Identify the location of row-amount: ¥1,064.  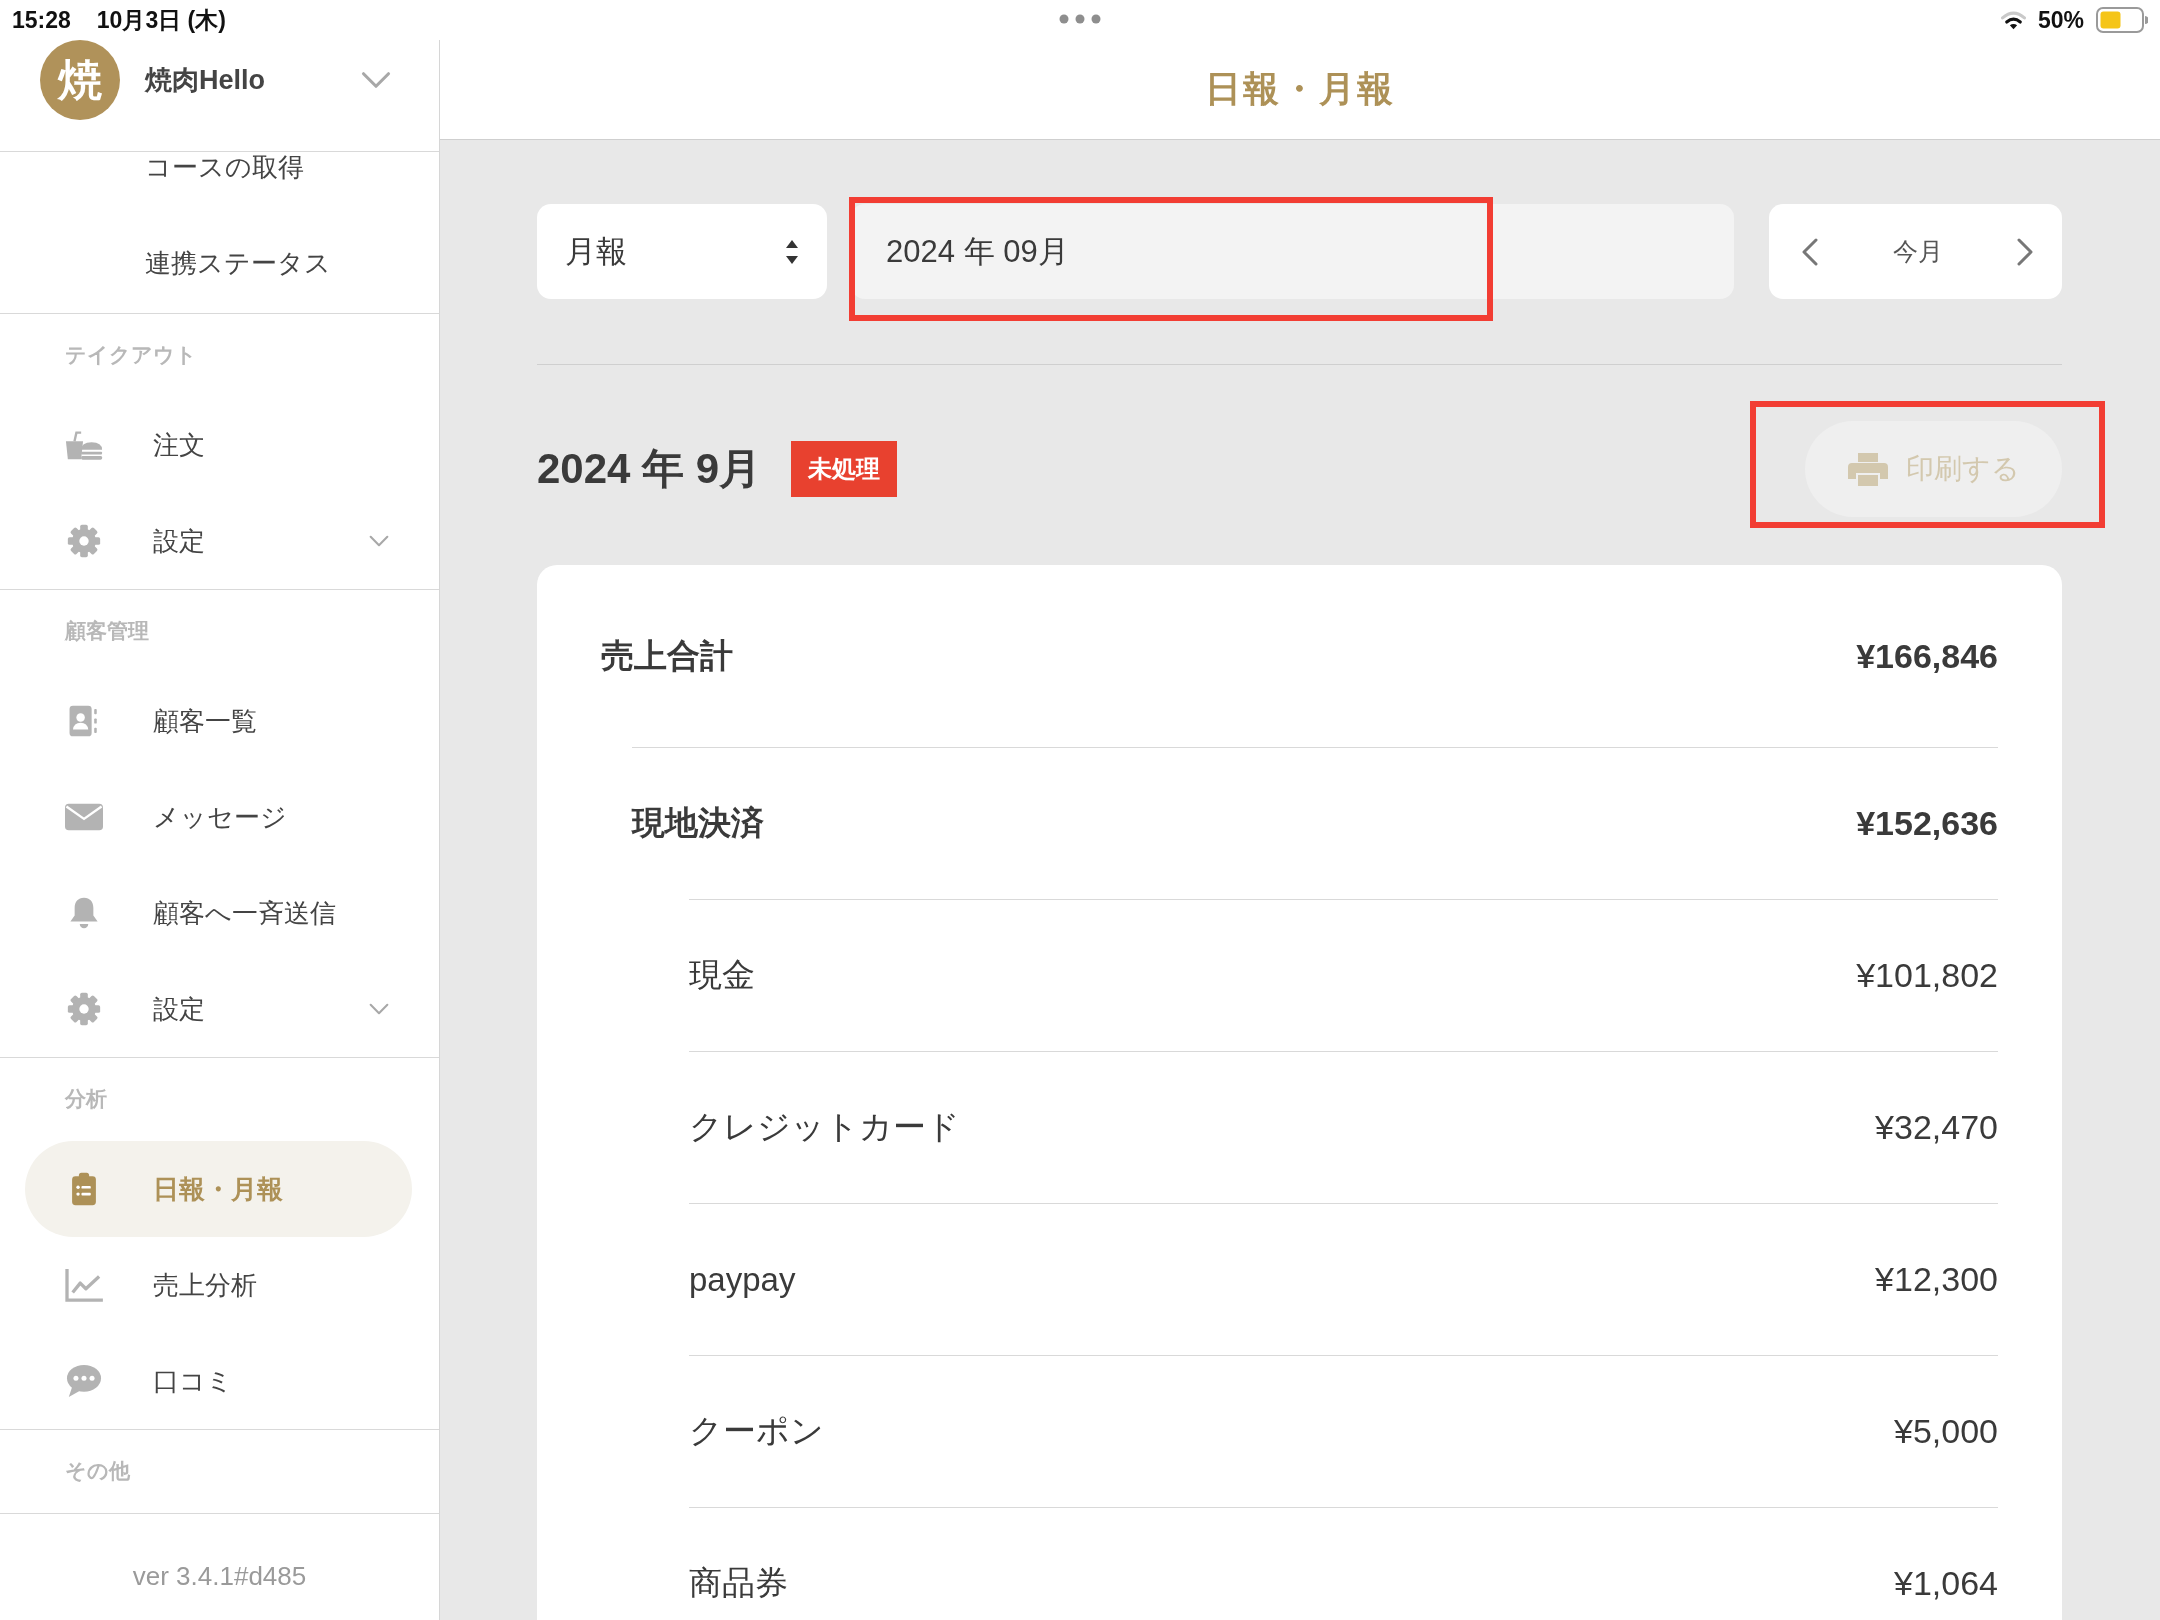
(1946, 1583).